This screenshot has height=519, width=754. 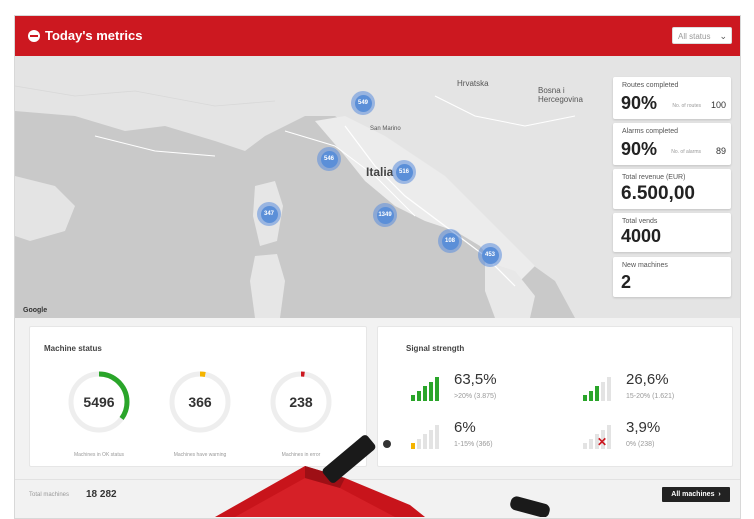 I want to click on map-cluster-marker: 453, so click(x=490, y=255).